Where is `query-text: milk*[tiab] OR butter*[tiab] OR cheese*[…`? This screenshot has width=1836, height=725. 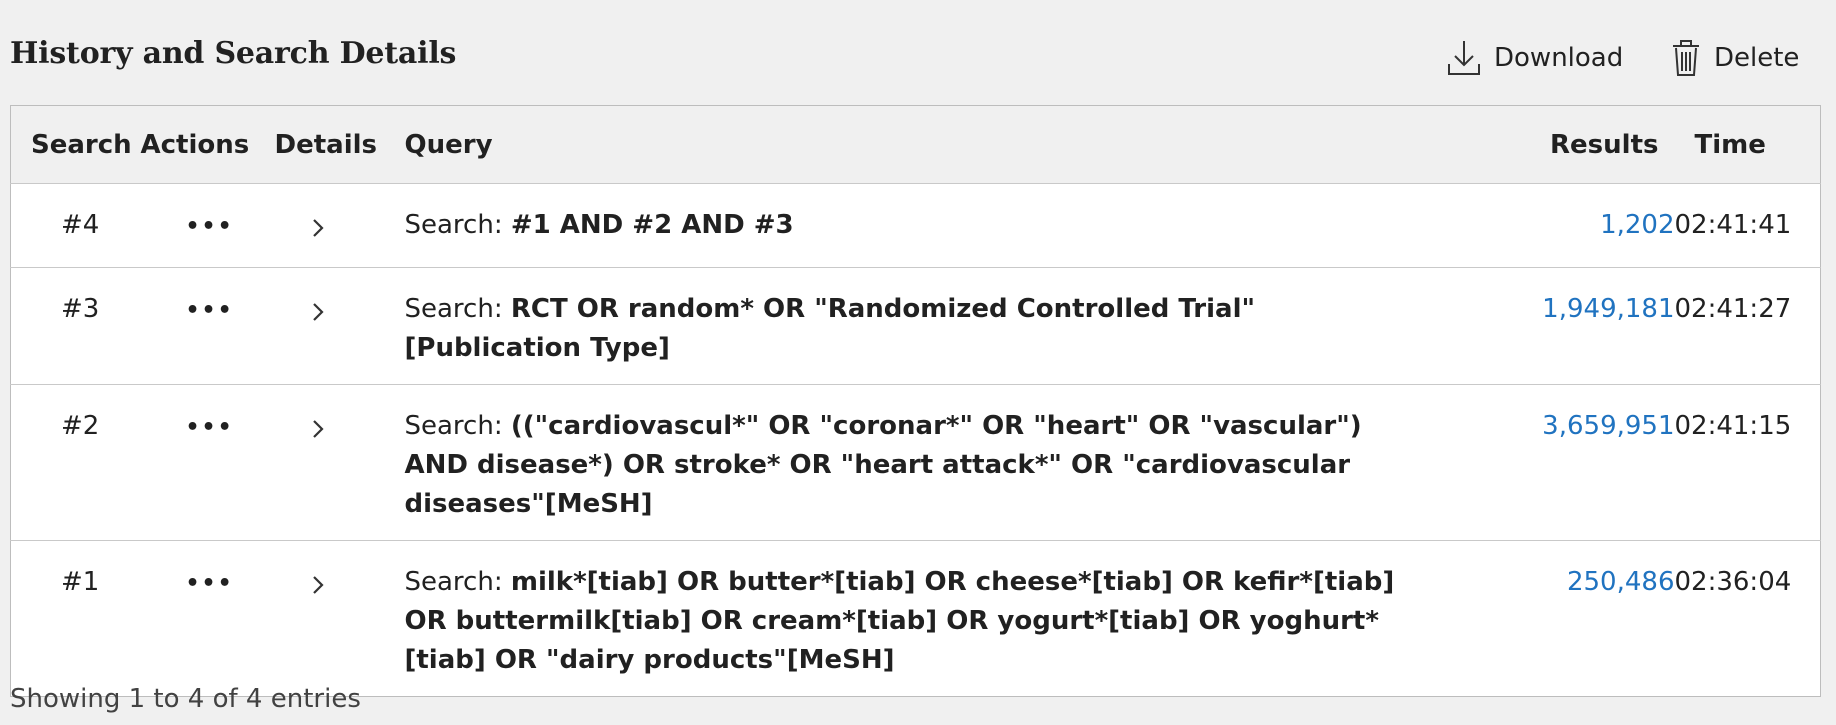 query-text: milk*[tiab] OR butter*[tiab] OR cheese*[… is located at coordinates (899, 621).